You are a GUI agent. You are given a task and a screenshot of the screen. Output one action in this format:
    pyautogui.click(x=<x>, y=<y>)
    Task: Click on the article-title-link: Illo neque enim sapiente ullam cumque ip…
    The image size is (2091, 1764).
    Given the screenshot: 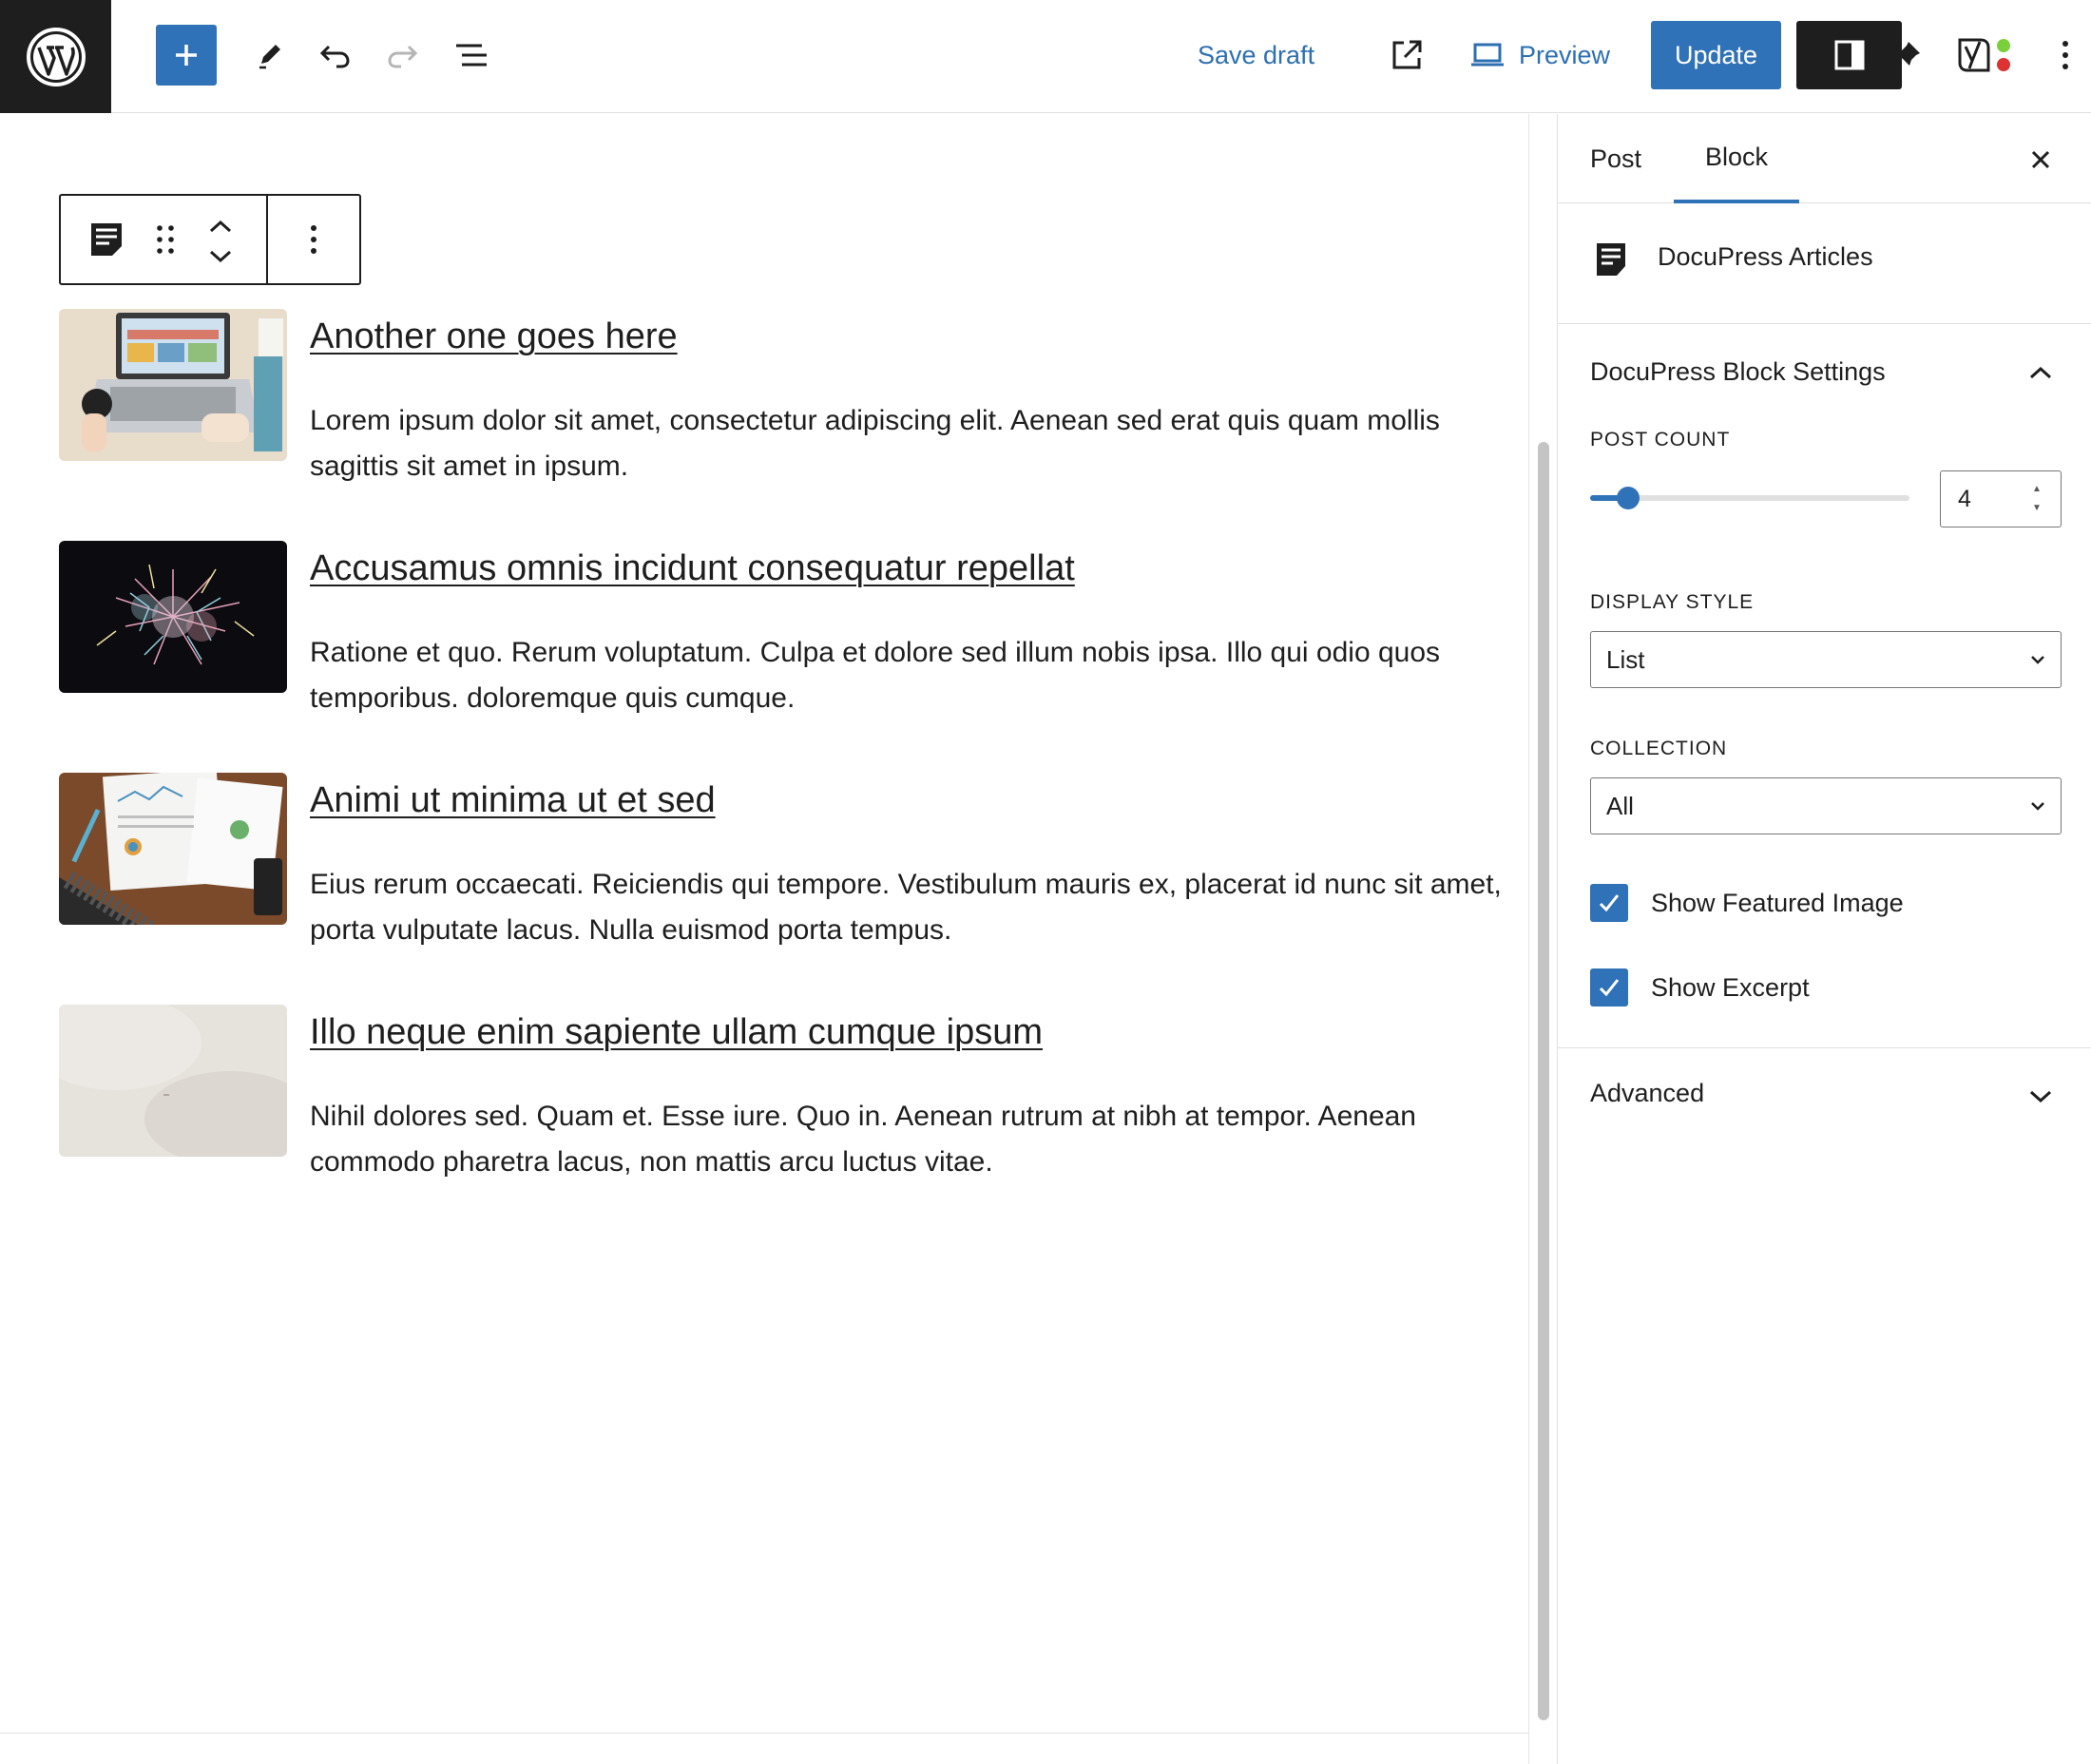 What is the action you would take?
    pyautogui.click(x=677, y=1032)
    